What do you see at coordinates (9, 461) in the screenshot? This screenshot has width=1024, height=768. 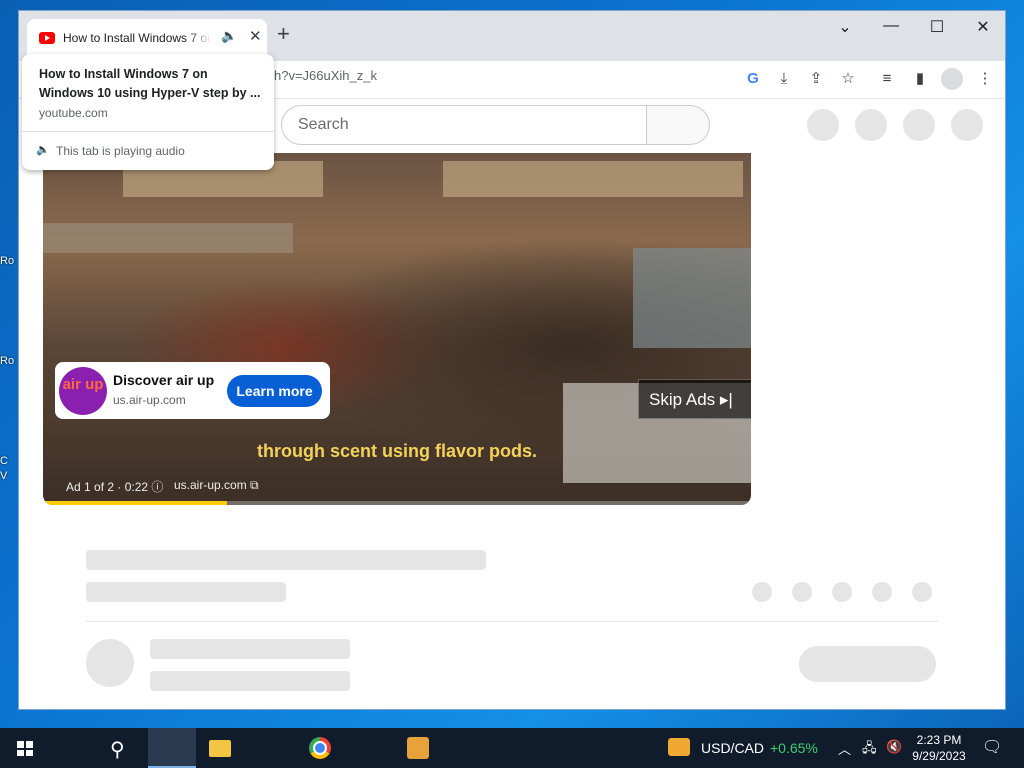 I see `desktop-icon-fragment: C` at bounding box center [9, 461].